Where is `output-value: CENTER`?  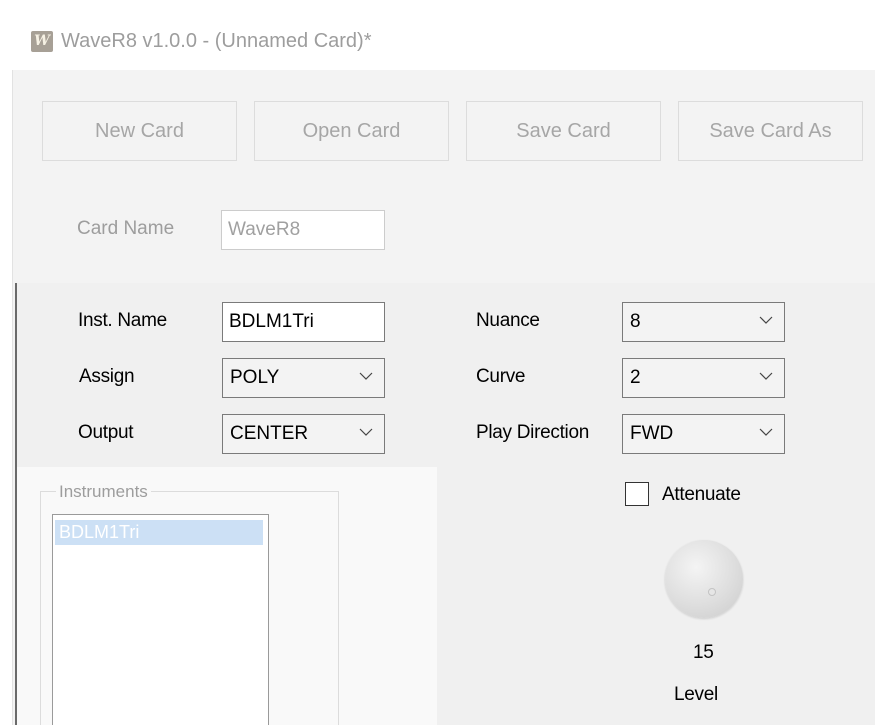 output-value: CENTER is located at coordinates (269, 433).